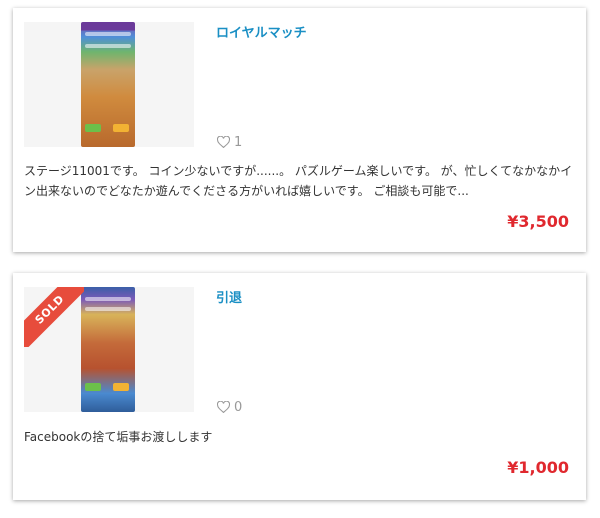 The image size is (600, 518). I want to click on sold-badge: SOLD, so click(54, 317).